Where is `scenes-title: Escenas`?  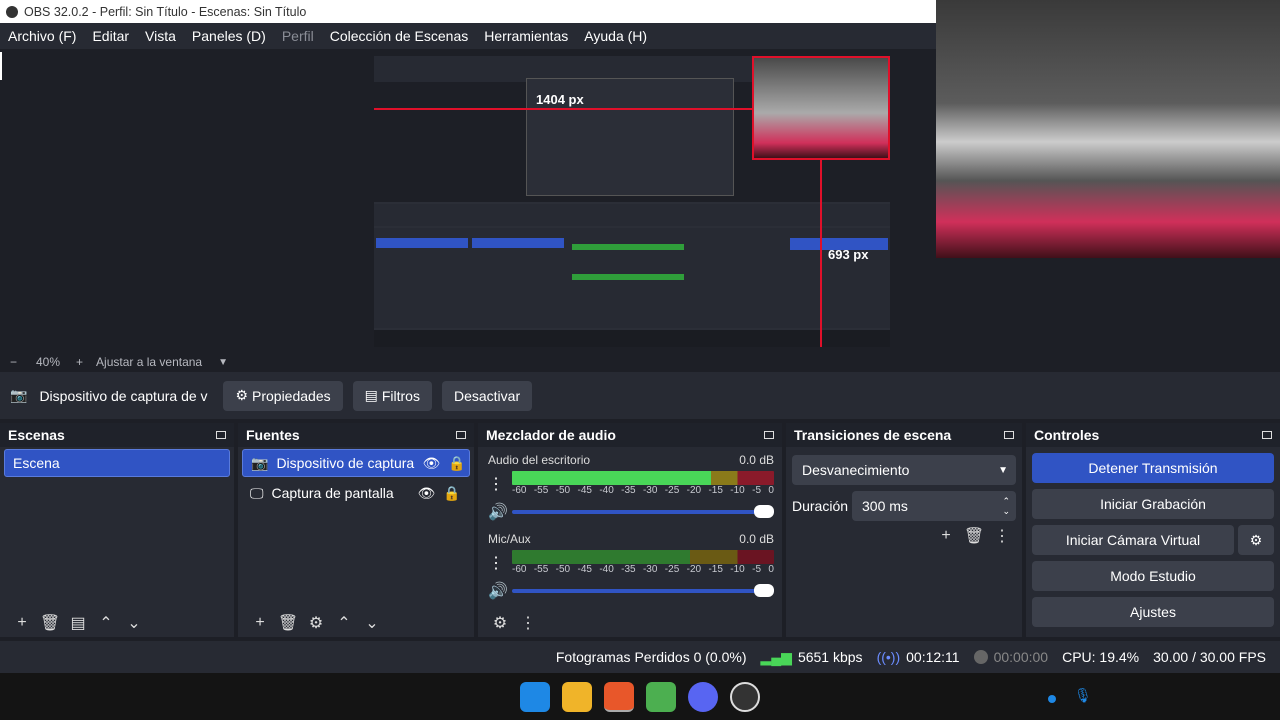 scenes-title: Escenas is located at coordinates (36, 435).